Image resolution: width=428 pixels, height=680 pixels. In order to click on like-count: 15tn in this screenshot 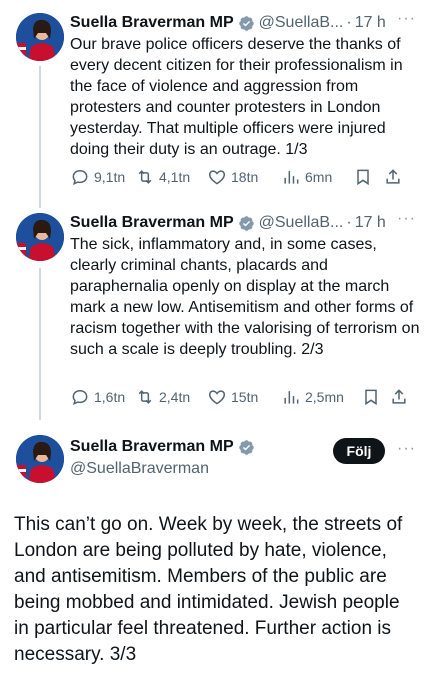, I will do `click(245, 397)`.